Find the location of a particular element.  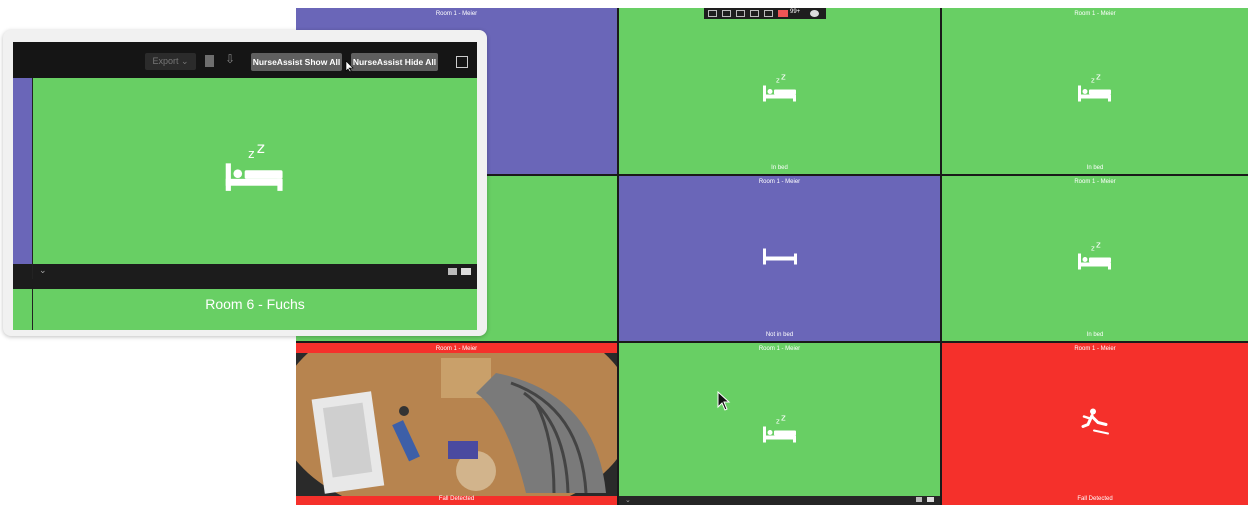

separator is located at coordinates (245, 284).